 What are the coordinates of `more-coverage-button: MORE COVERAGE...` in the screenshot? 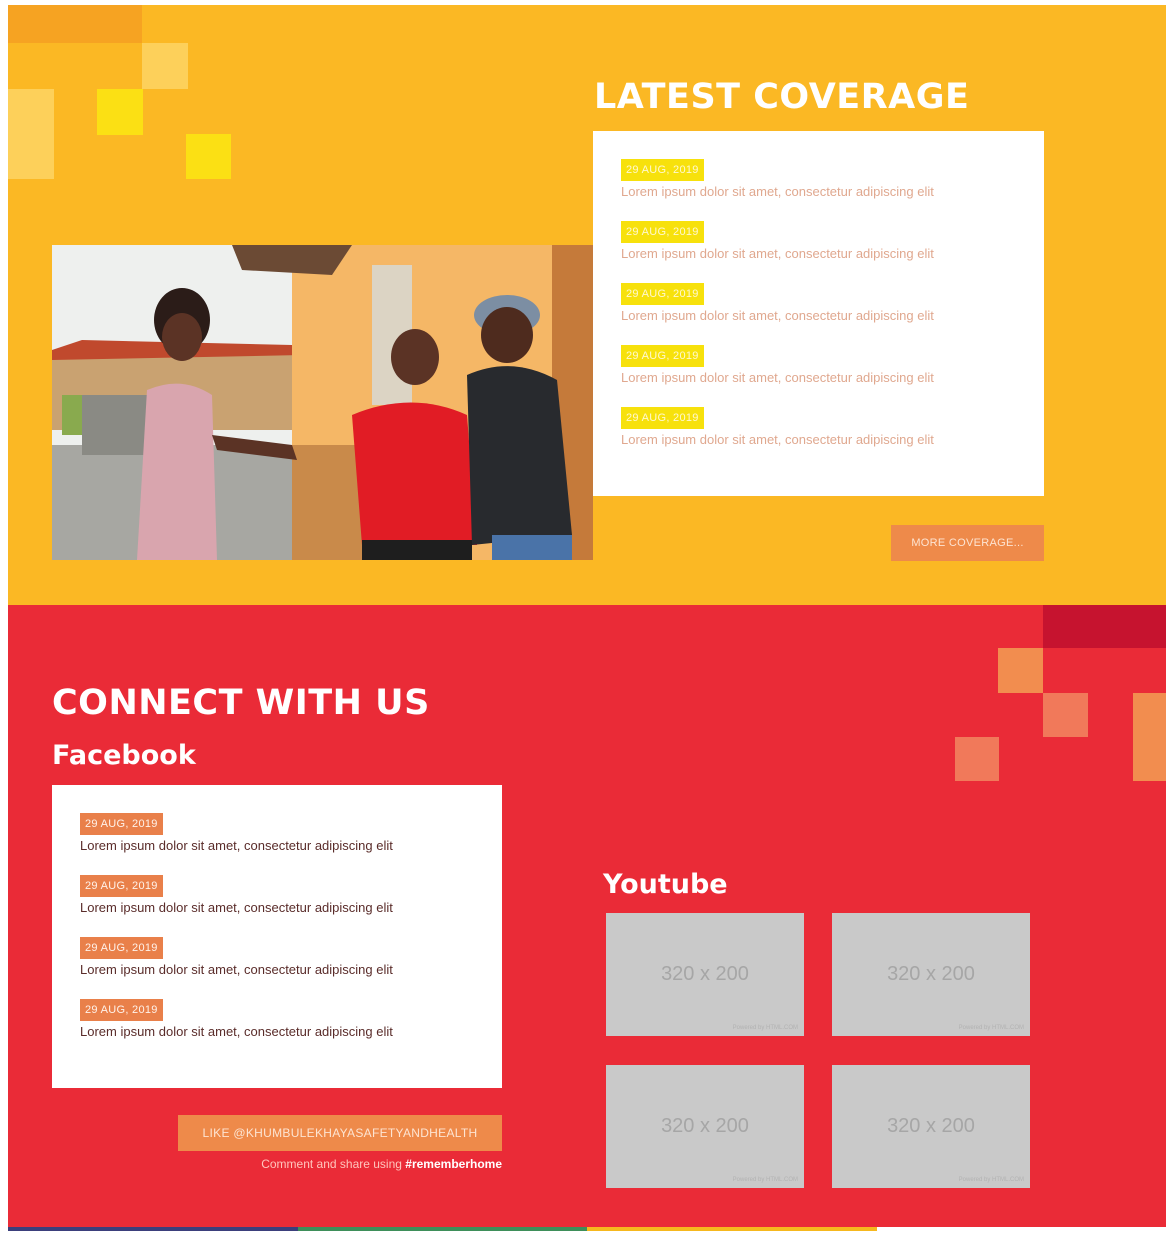 It's located at (967, 543).